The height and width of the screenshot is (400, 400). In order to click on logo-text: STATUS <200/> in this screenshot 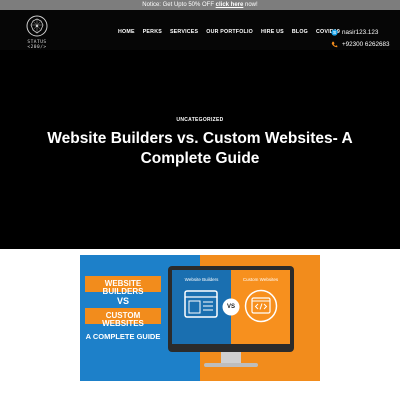, I will do `click(37, 45)`.